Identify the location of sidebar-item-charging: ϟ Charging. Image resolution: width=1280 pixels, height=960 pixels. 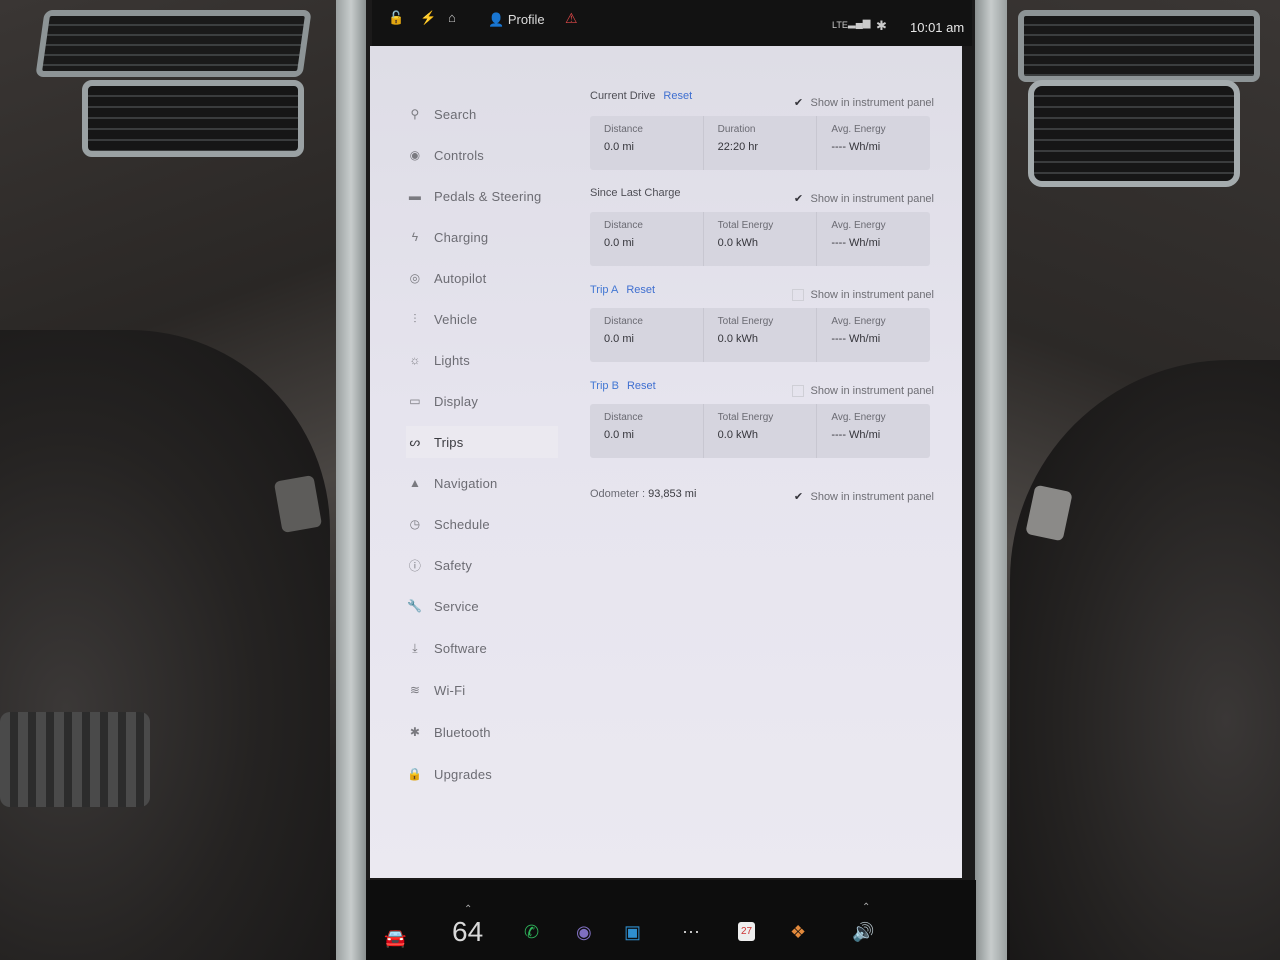
(501, 237).